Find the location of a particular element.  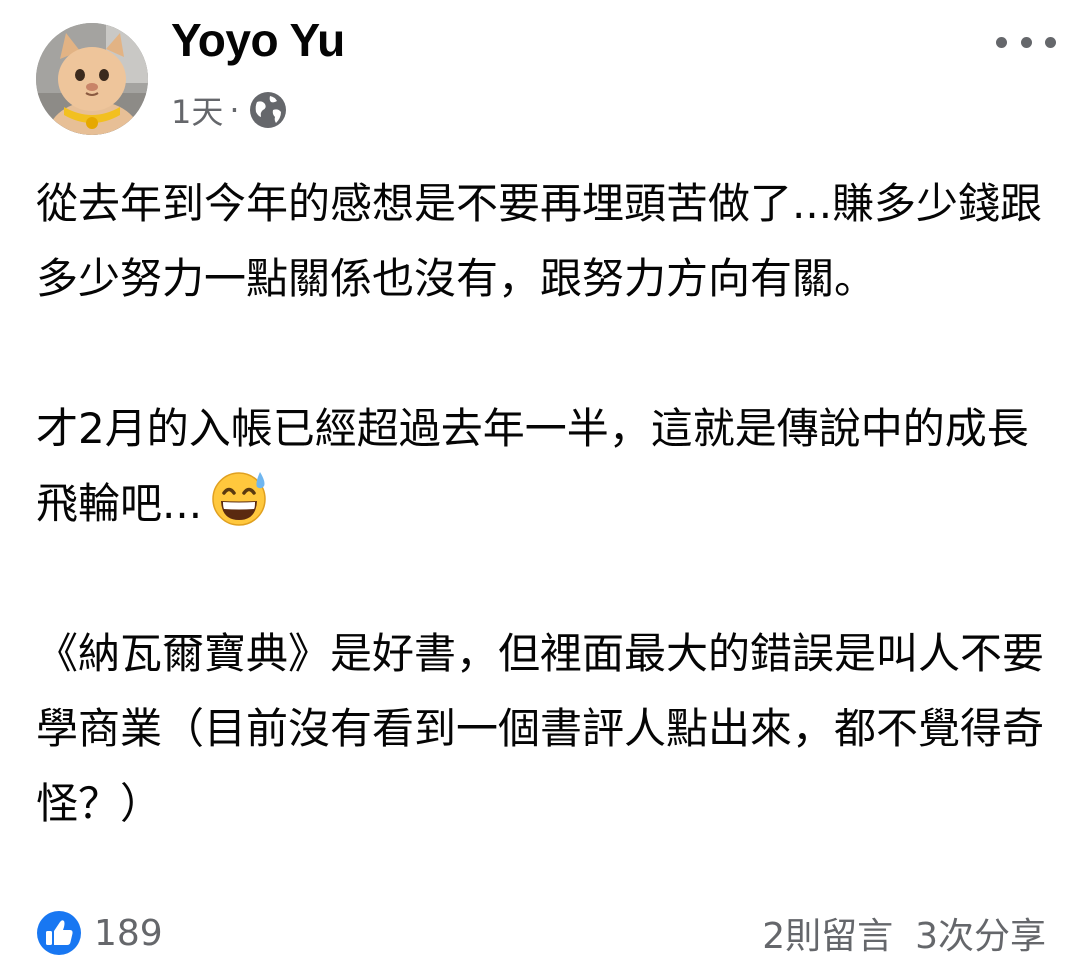

comments-count-link: 2則留言 is located at coordinates (827, 933).